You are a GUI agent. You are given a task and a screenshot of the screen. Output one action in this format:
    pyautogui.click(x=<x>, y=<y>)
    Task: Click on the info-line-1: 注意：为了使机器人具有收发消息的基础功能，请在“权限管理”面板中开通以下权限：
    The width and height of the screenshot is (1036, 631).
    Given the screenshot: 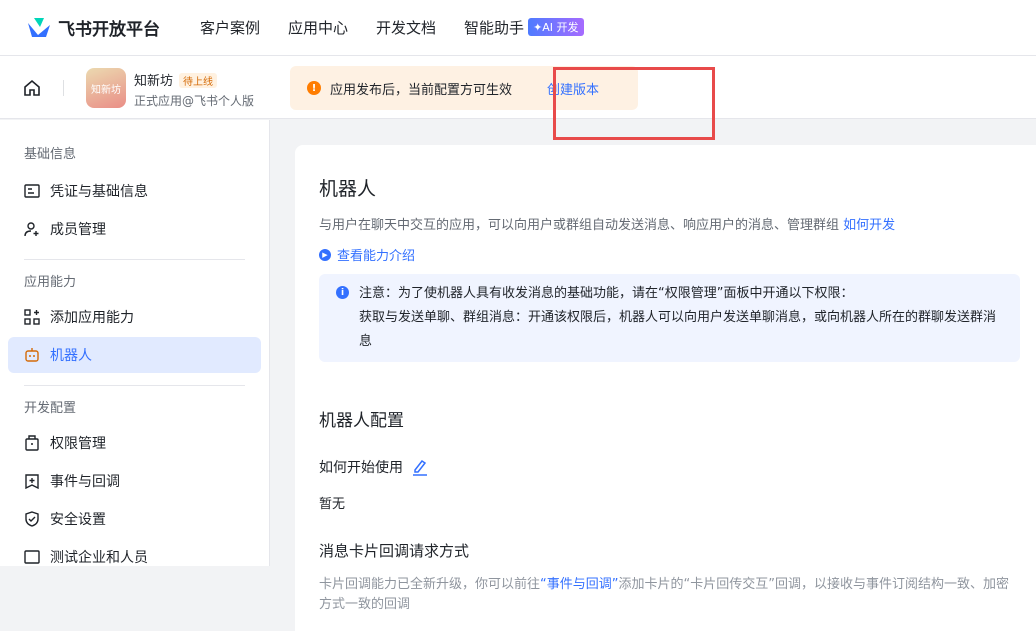 What is the action you would take?
    pyautogui.click(x=606, y=293)
    